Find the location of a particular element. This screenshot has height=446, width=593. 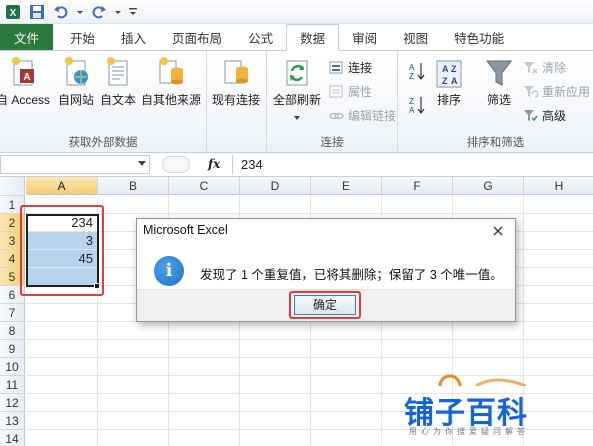

group-label-connections: 连接 is located at coordinates (332, 143).